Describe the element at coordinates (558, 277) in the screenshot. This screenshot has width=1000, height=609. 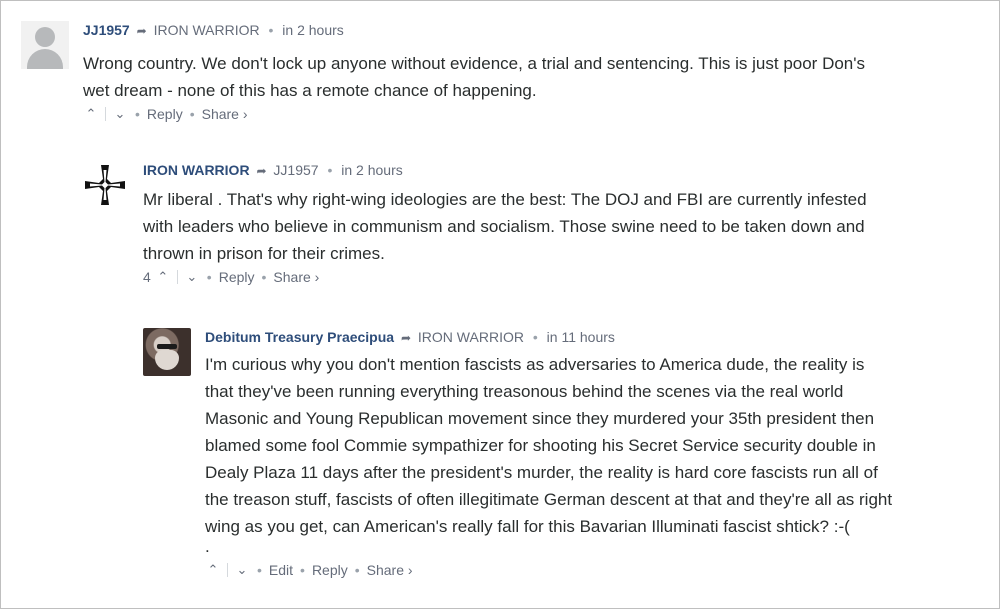
I see `comment-footer: 4 ⌃ ⌄ • Reply • Share ›` at that location.